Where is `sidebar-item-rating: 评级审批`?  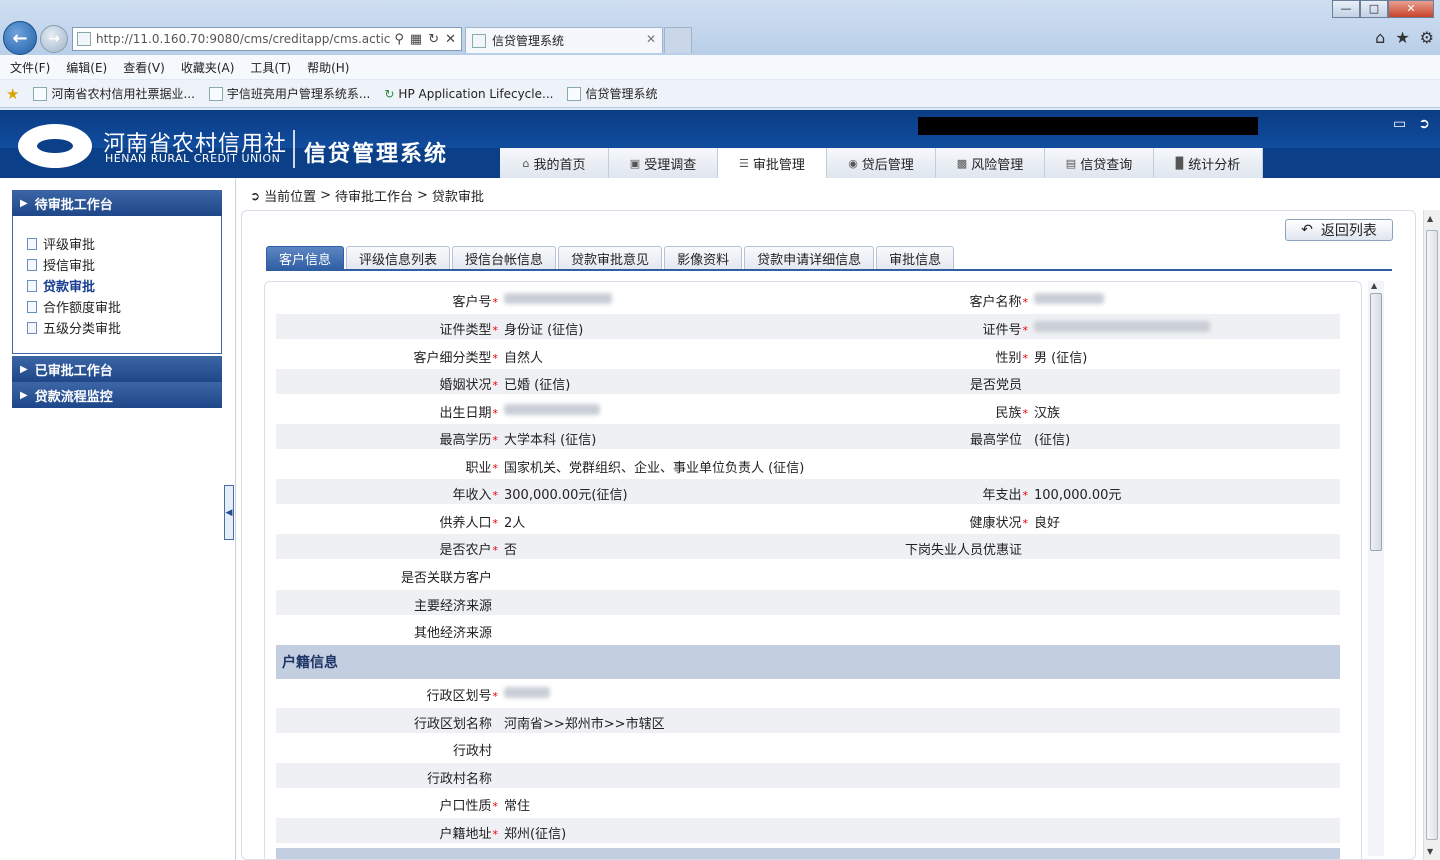 sidebar-item-rating: 评级审批 is located at coordinates (61, 243).